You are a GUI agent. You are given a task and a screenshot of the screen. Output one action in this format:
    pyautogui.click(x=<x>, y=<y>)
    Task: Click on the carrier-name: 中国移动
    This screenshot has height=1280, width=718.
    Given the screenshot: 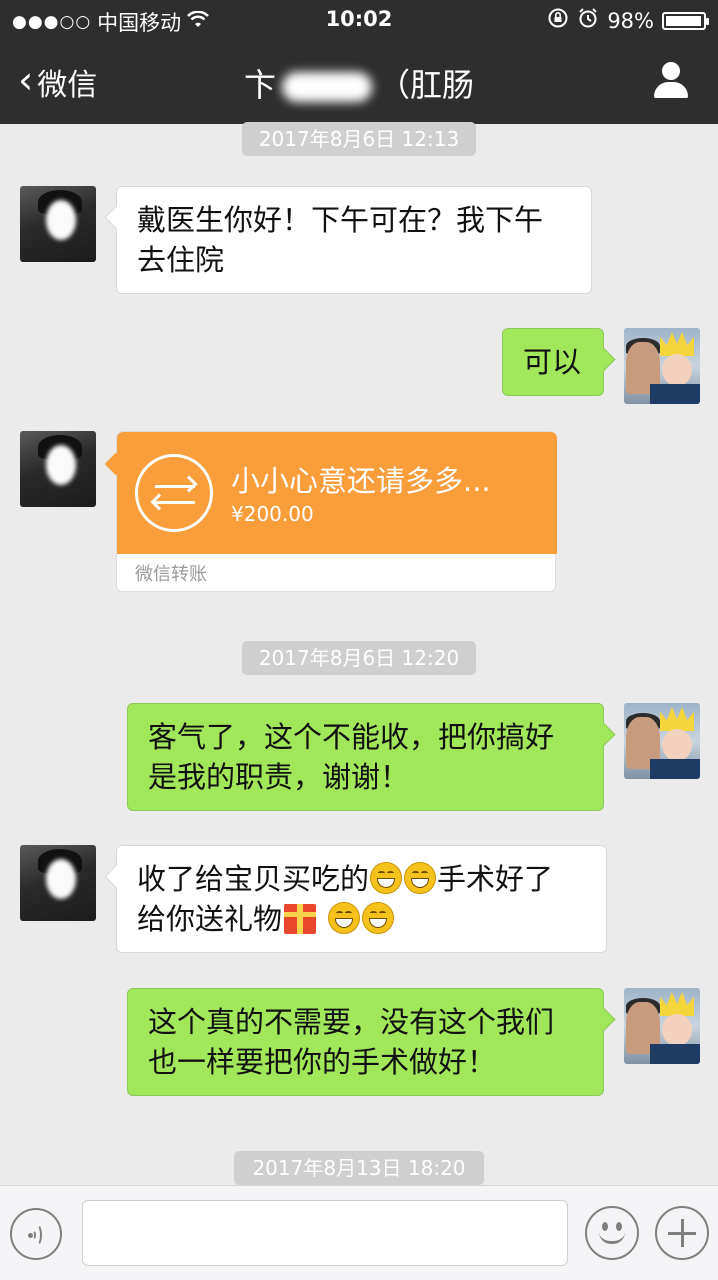 What is the action you would take?
    pyautogui.click(x=139, y=23)
    